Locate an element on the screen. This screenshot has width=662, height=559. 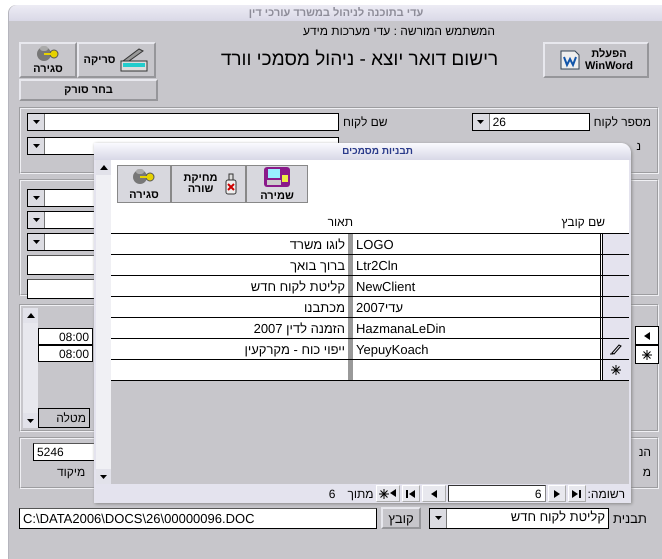
previous-button is located at coordinates (647, 335).